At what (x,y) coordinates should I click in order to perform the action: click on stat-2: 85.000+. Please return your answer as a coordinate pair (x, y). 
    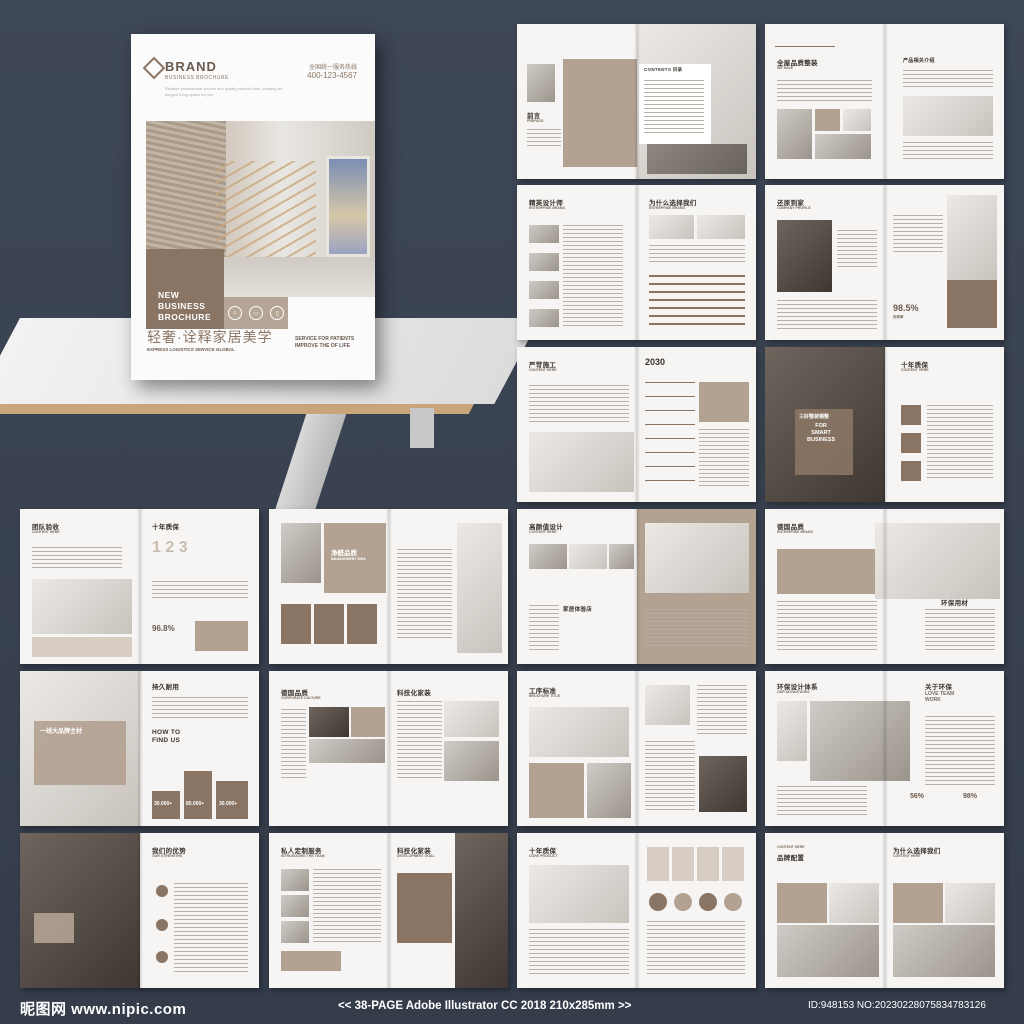
    Looking at the image, I should click on (195, 804).